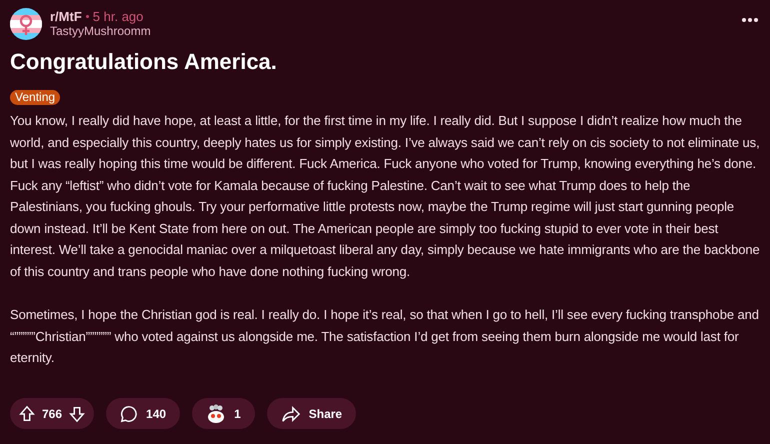 Image resolution: width=770 pixels, height=444 pixels. What do you see at coordinates (26, 24) in the screenshot?
I see `avatar-icon` at bounding box center [26, 24].